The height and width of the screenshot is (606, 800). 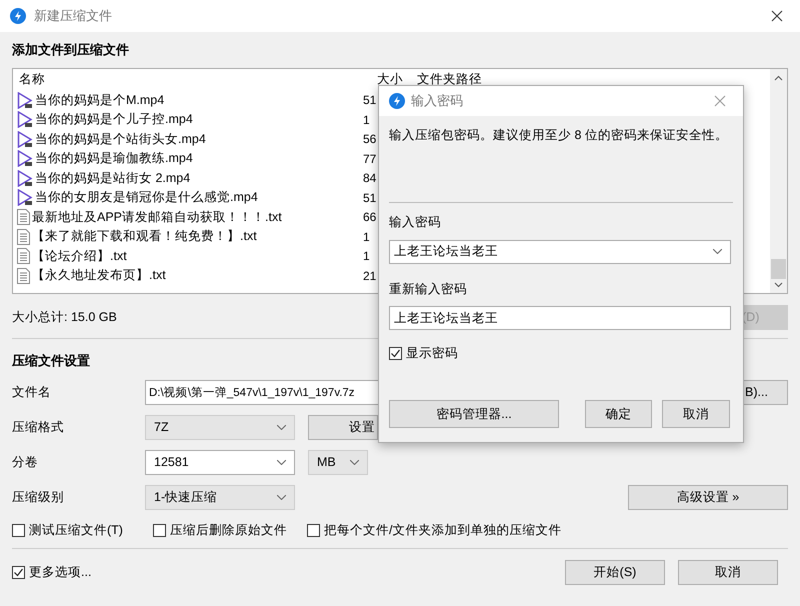 I want to click on file-size: 56, so click(x=369, y=139).